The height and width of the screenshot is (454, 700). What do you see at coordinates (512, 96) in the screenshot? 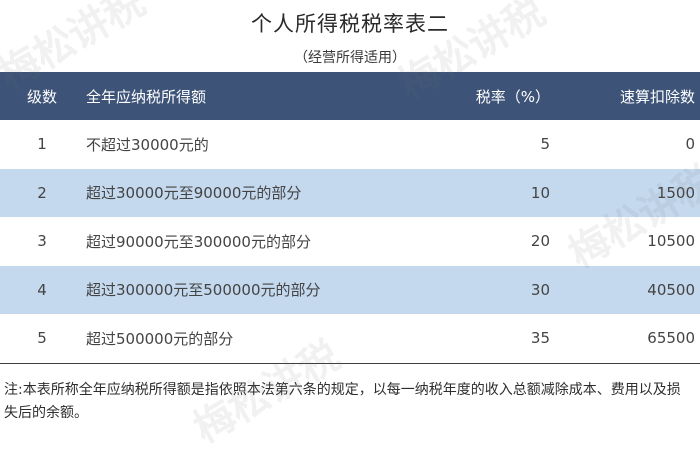
I see `header-rate: 税率（%）` at bounding box center [512, 96].